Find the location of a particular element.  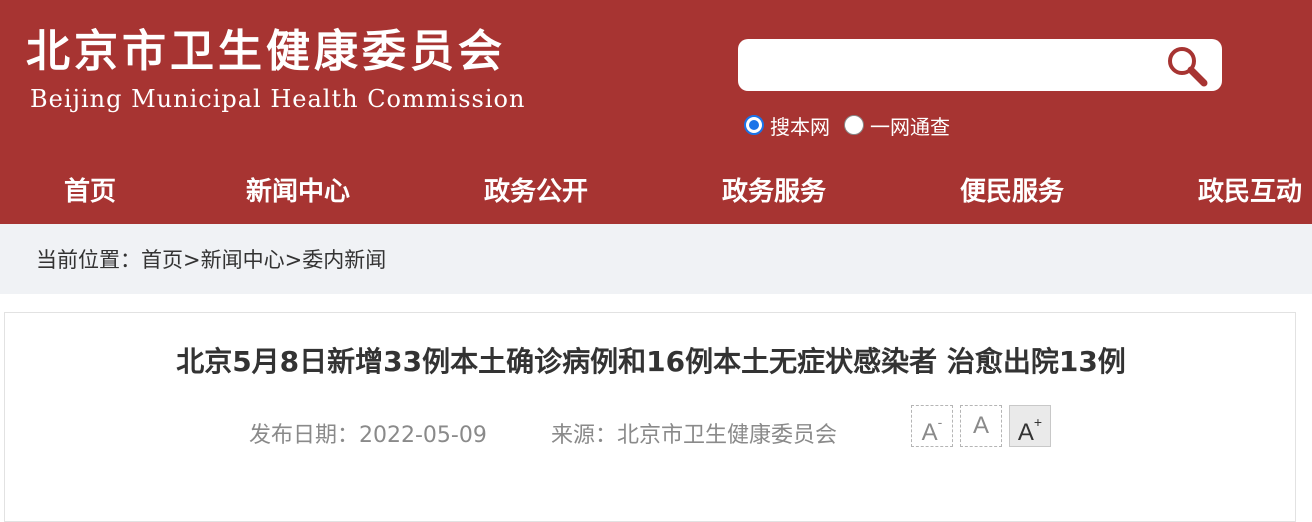

font-size-default-button: A is located at coordinates (981, 426).